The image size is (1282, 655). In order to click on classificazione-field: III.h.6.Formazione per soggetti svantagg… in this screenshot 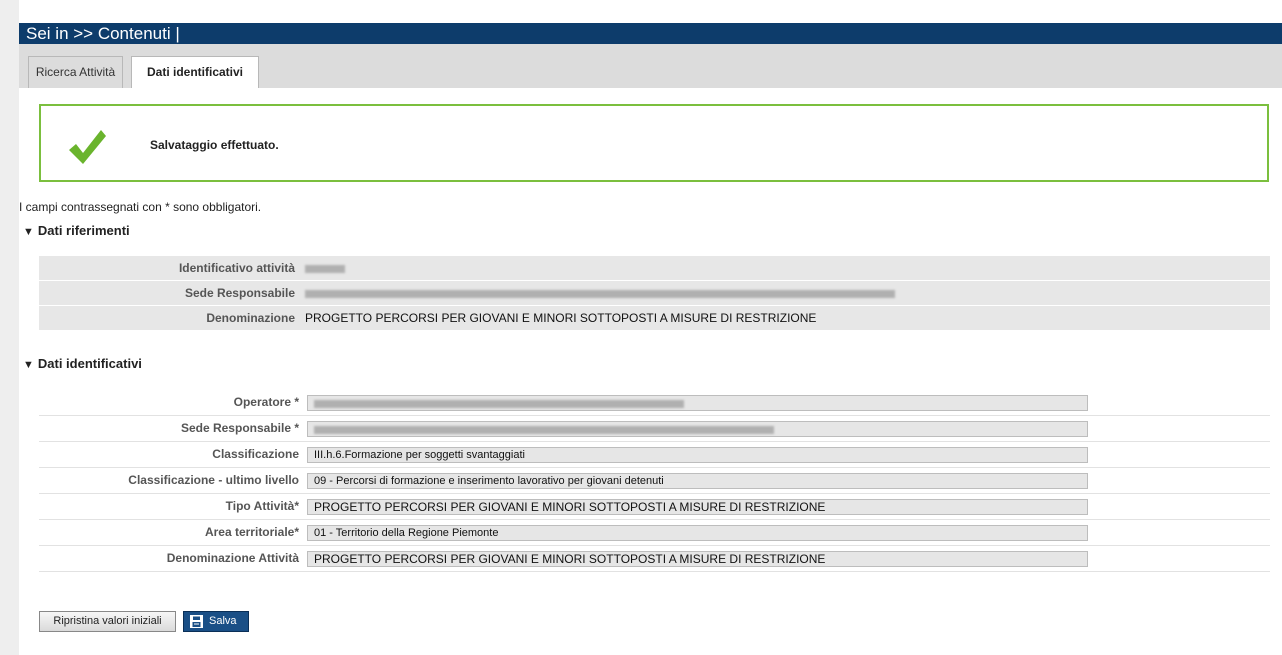, I will do `click(697, 455)`.